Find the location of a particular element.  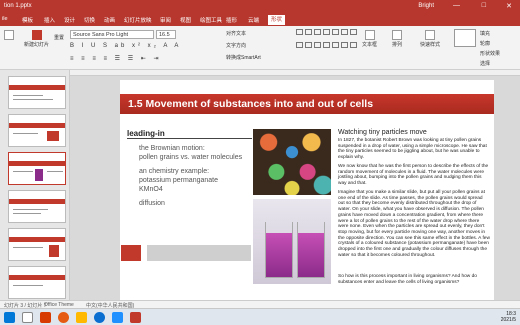

bullet-text: diffusion is located at coordinates (152, 203).